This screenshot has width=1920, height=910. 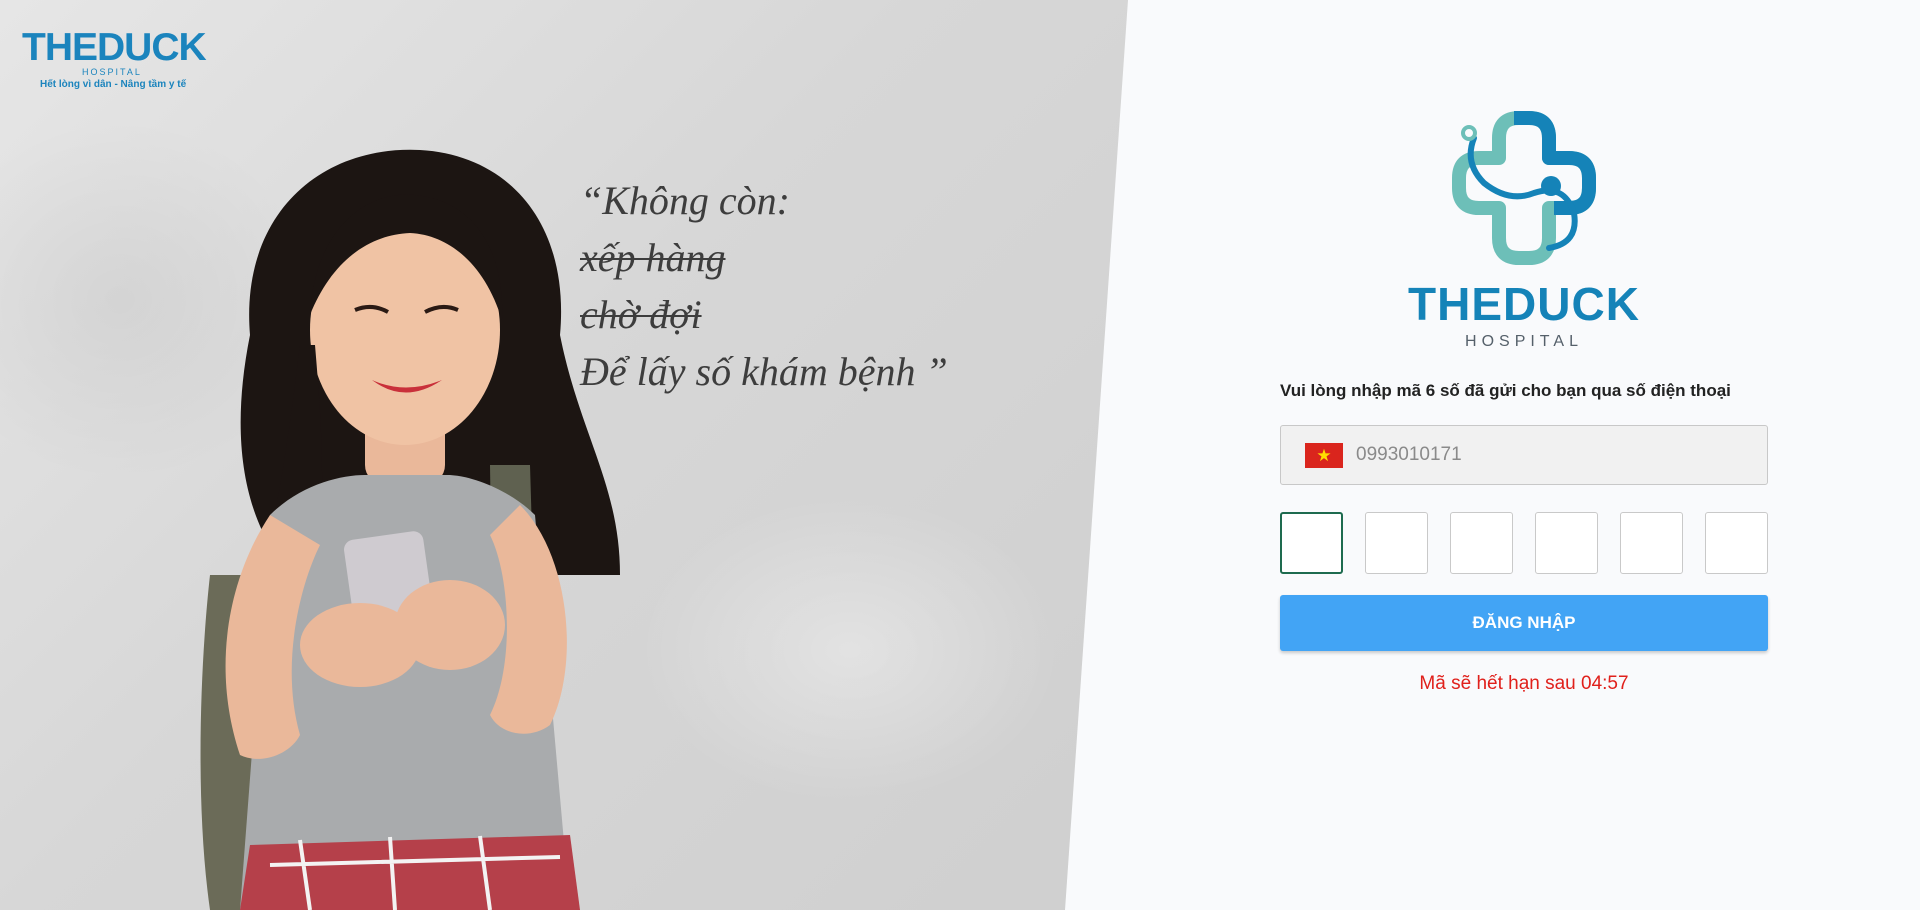 I want to click on hero-brand-sub: HOSPITAL, so click(x=112, y=72).